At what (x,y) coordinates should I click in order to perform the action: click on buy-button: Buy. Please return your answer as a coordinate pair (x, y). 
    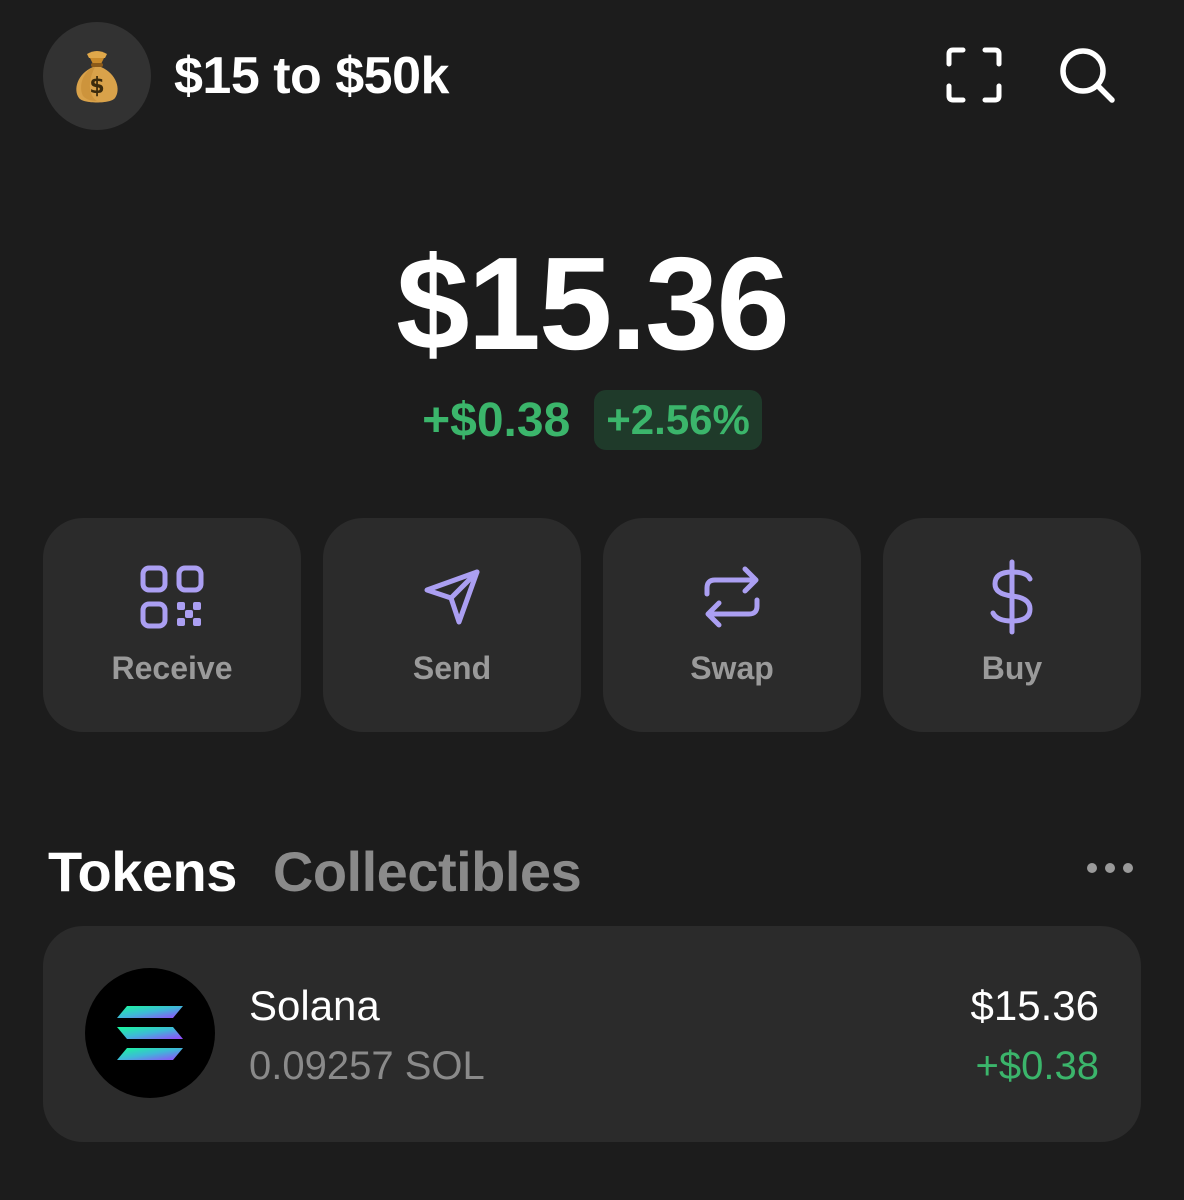
    Looking at the image, I should click on (1012, 625).